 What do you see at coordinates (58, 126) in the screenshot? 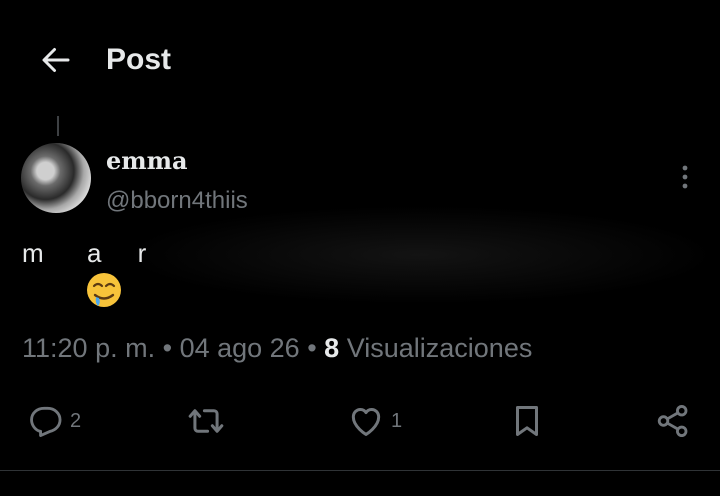
I see `thread-line` at bounding box center [58, 126].